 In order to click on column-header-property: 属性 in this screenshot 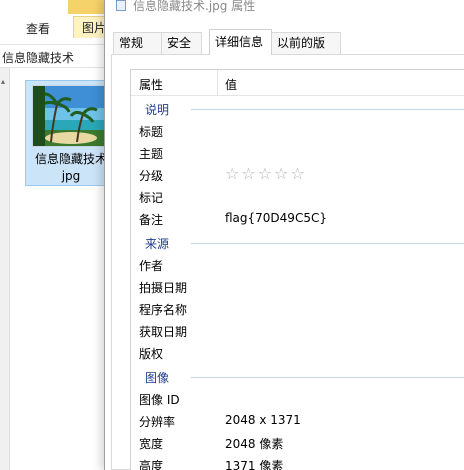, I will do `click(151, 84)`.